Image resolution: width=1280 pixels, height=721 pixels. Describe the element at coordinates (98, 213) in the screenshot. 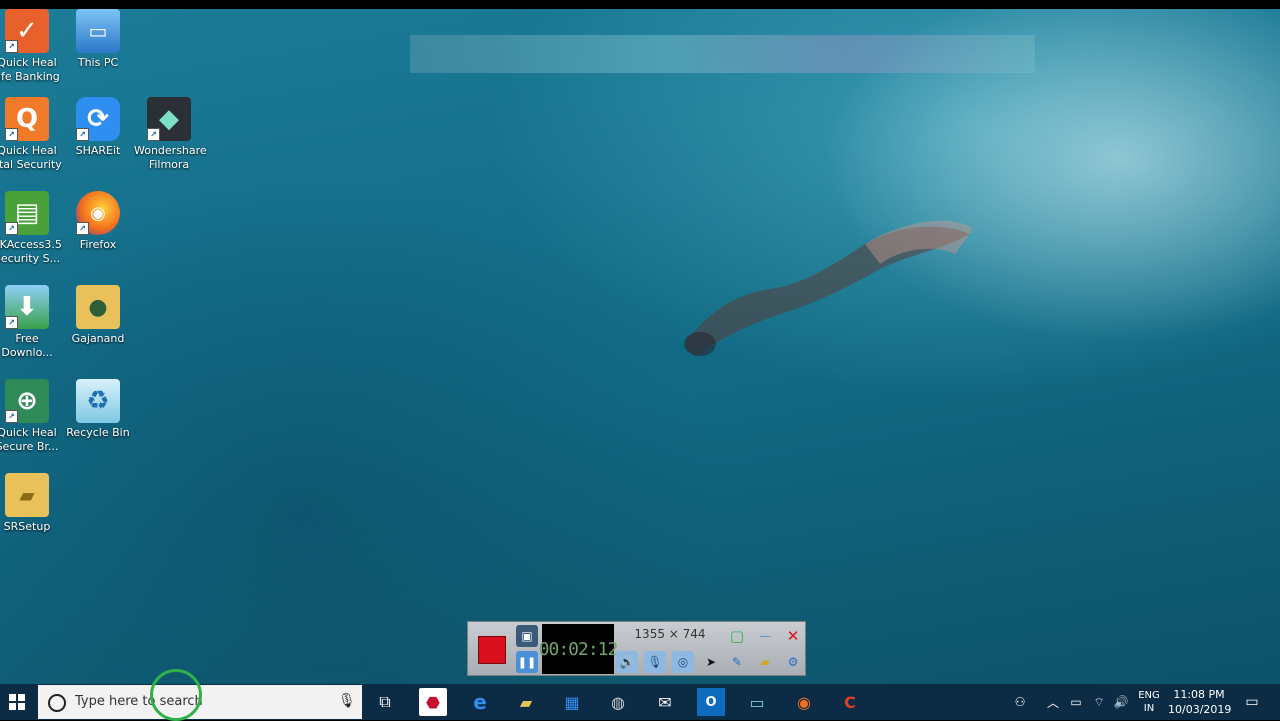

I see `firefox-icon: ◉ ↗` at that location.